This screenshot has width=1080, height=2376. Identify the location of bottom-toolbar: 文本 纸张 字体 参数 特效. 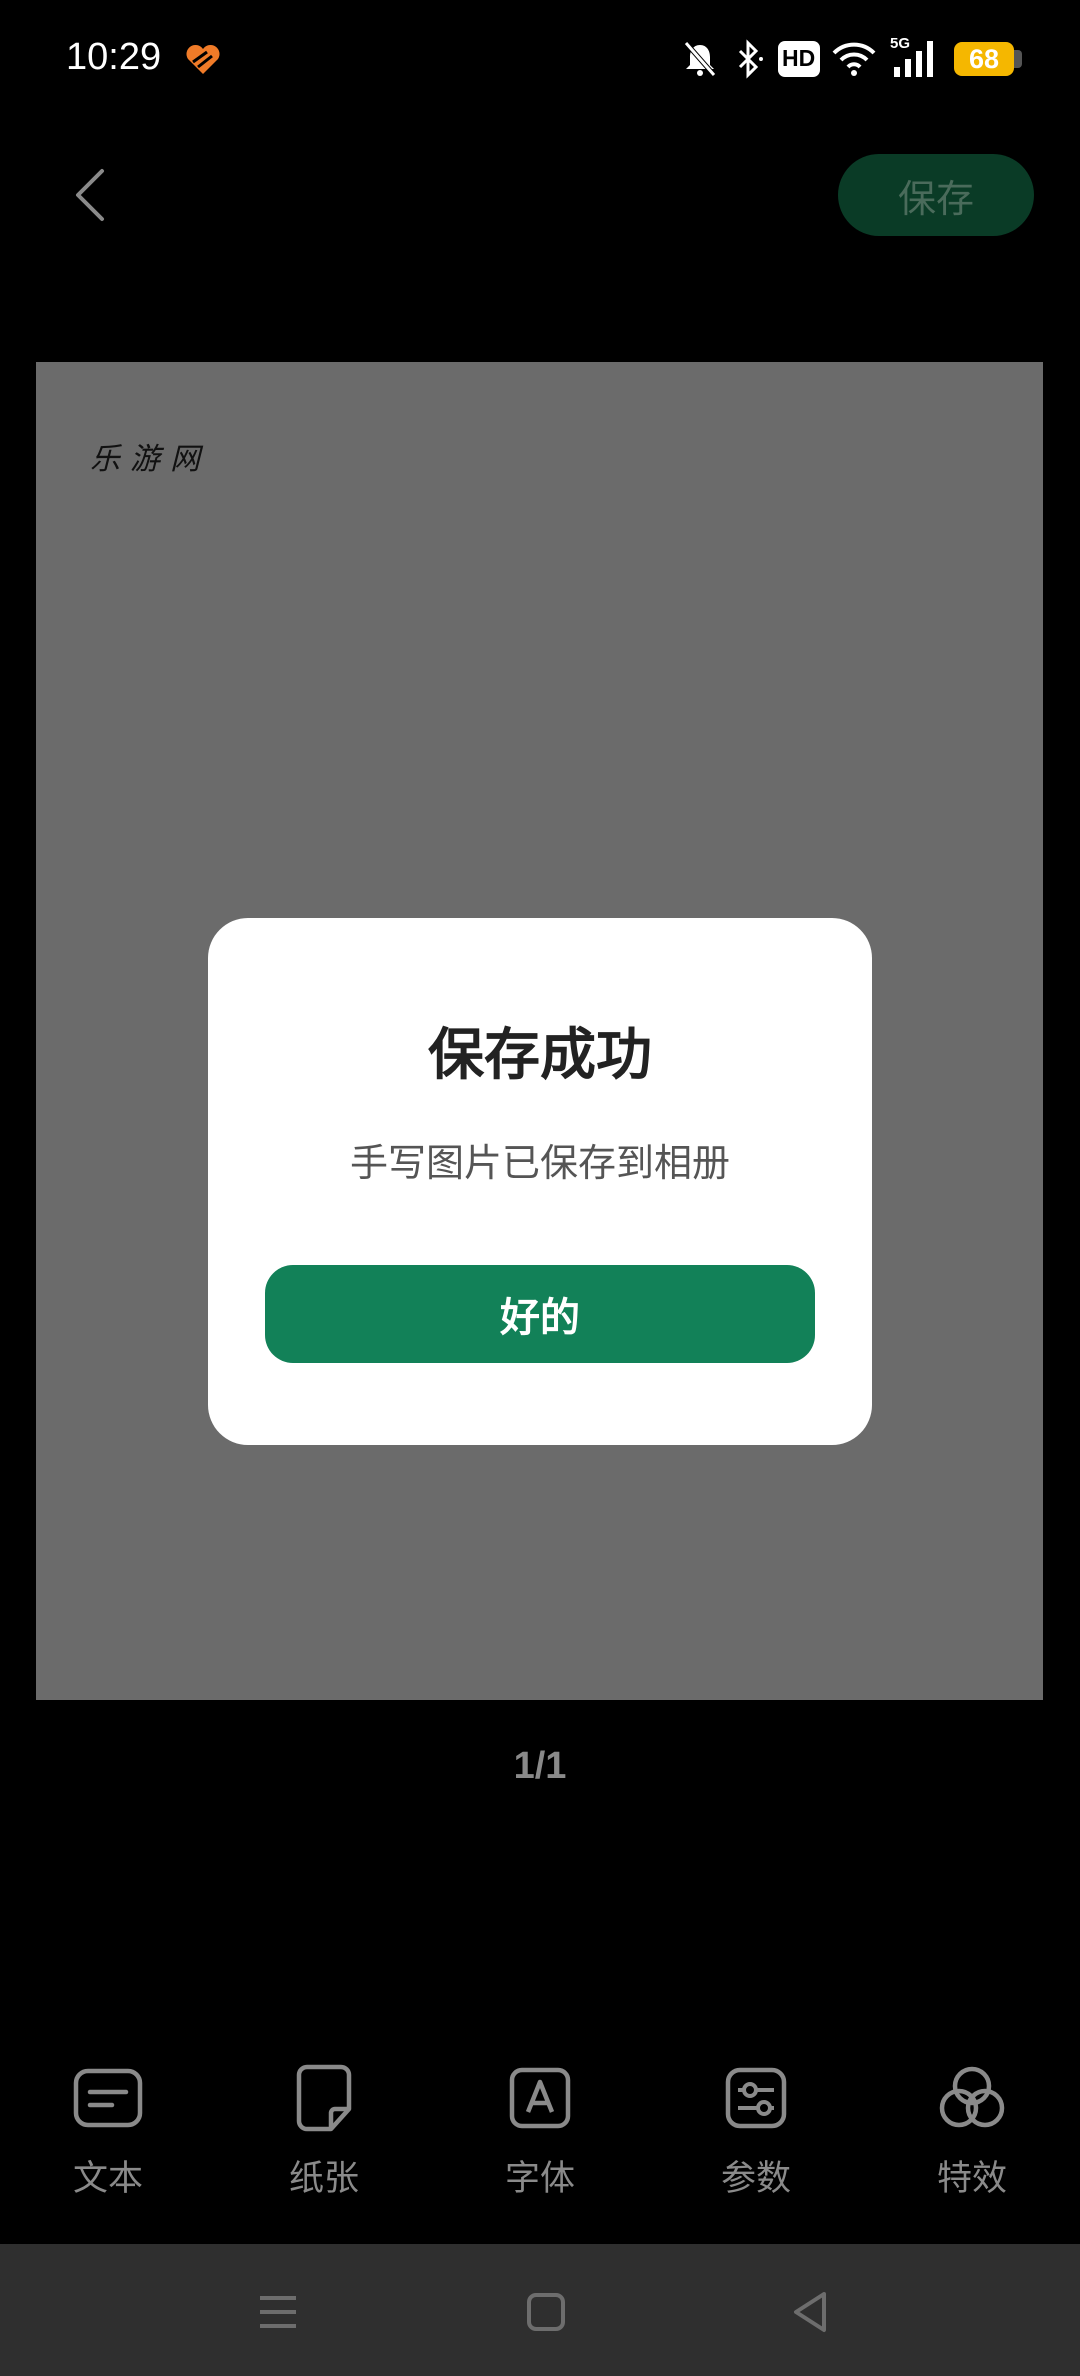
(540, 2140).